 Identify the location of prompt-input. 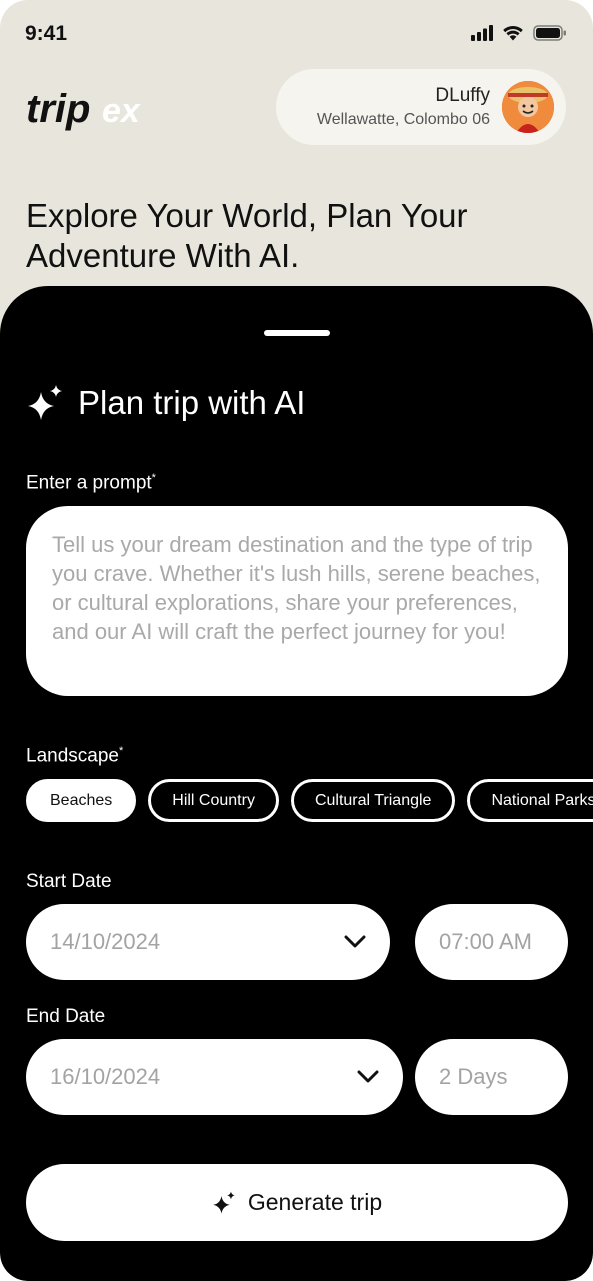
(297, 601).